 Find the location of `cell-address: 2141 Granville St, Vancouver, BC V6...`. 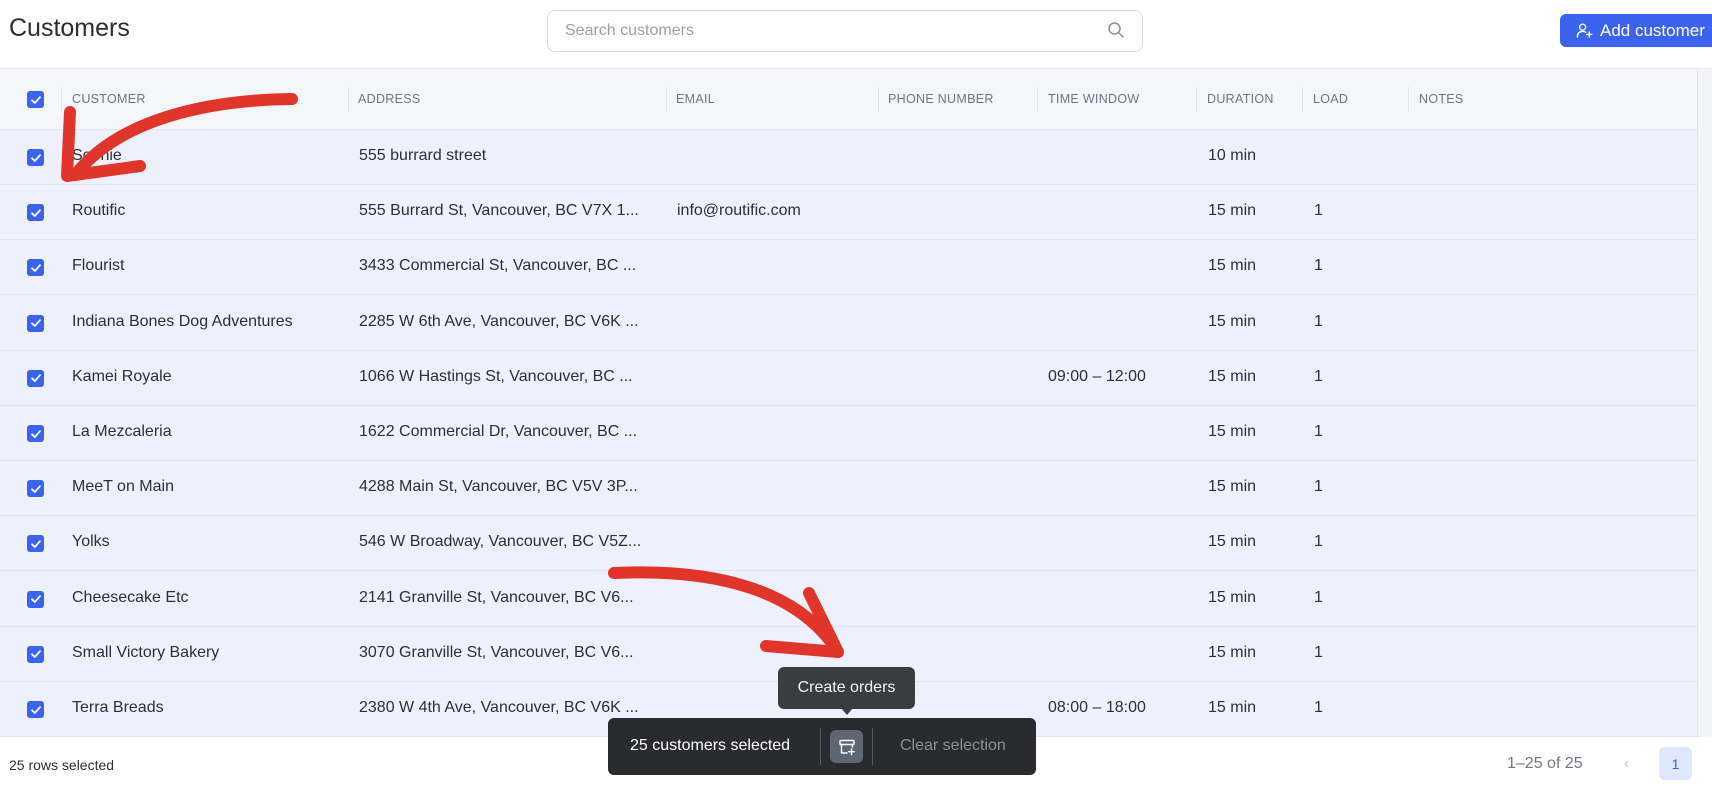

cell-address: 2141 Granville St, Vancouver, BC V6... is located at coordinates (496, 597).